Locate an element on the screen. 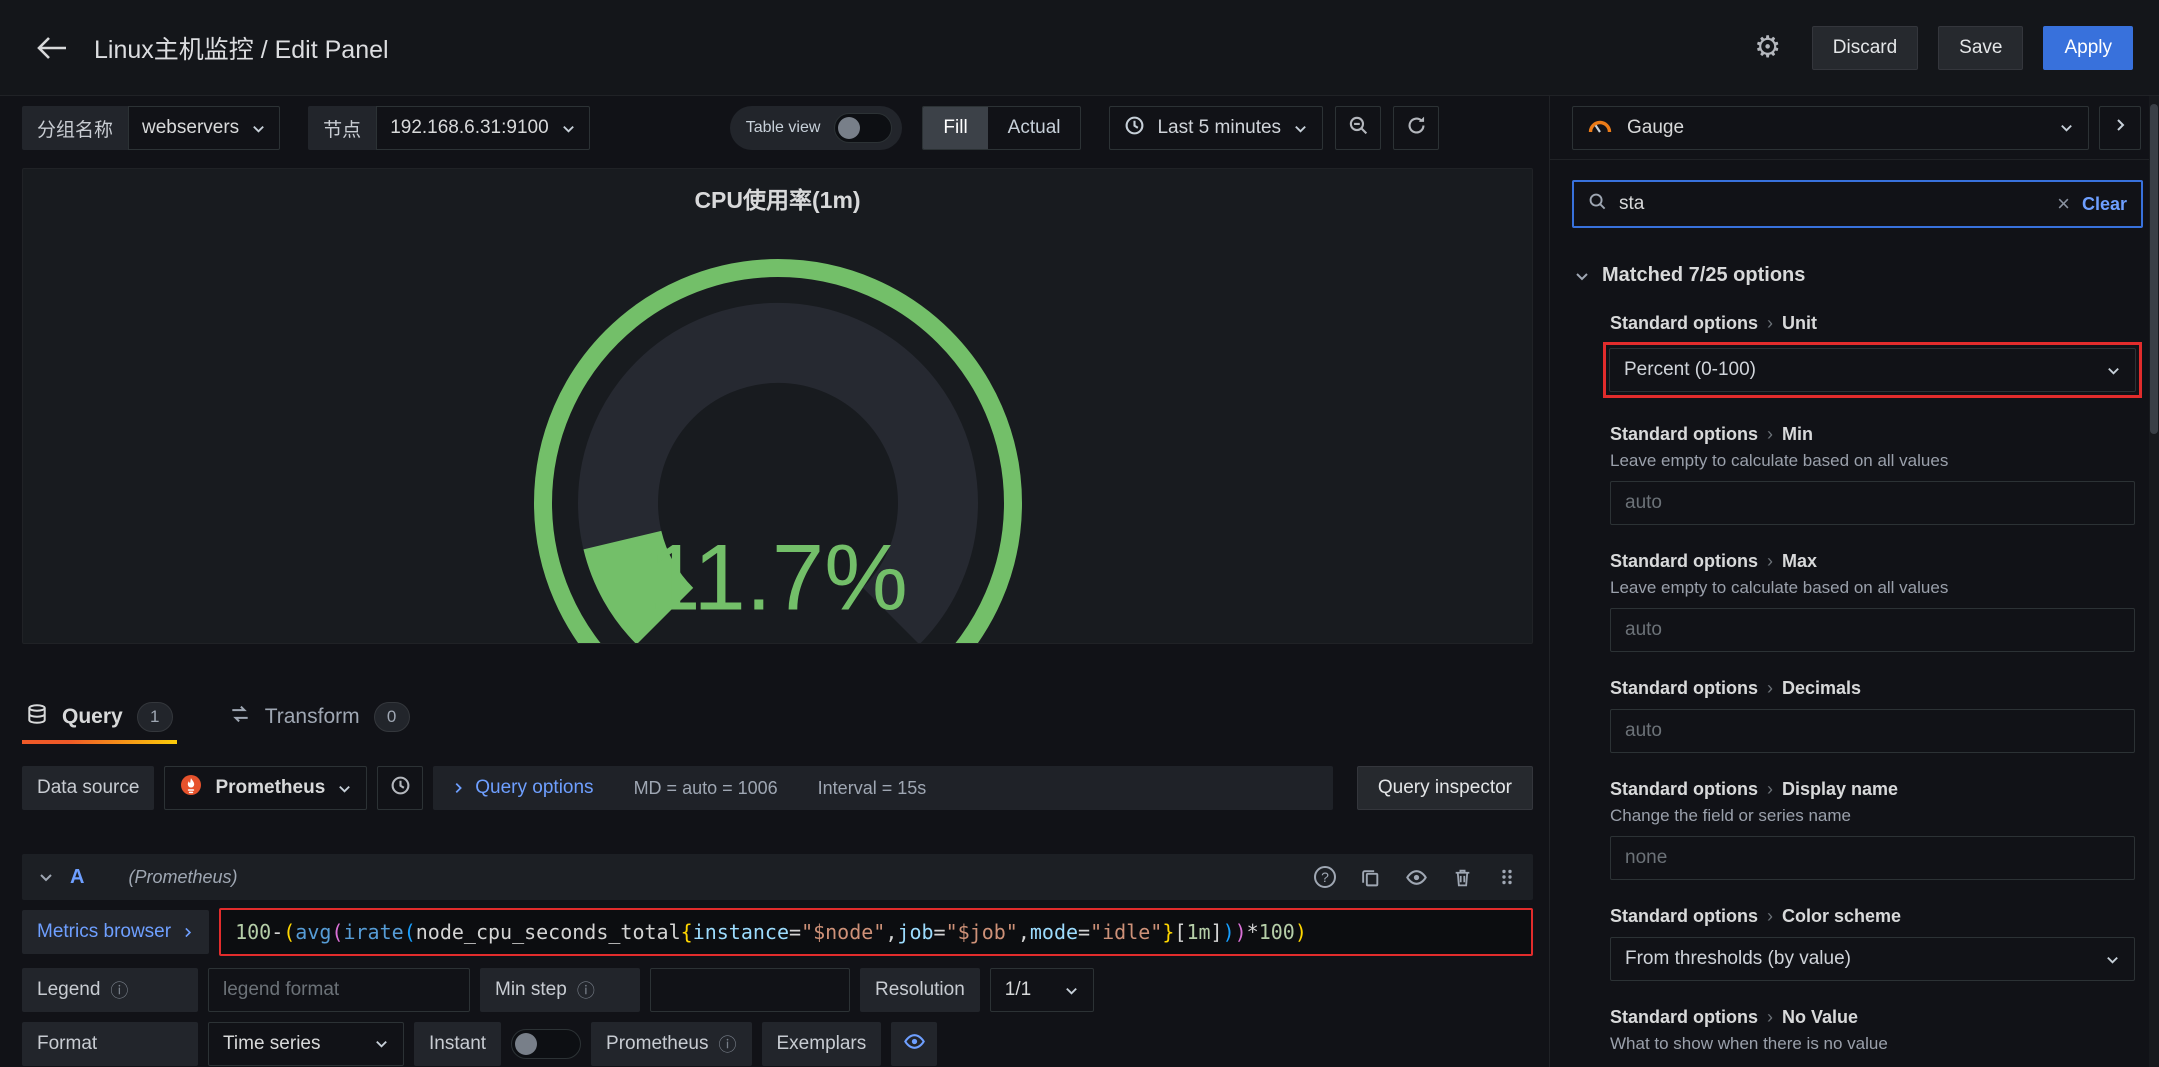 The height and width of the screenshot is (1067, 2159). clear-search-icon: × is located at coordinates (2063, 204).